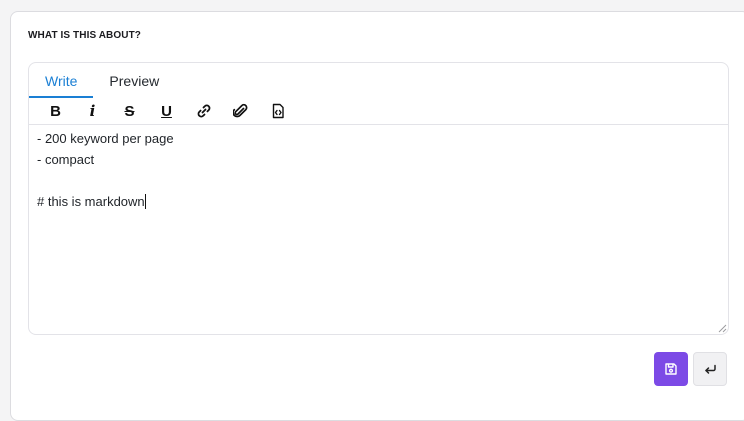 The image size is (744, 421). I want to click on return-icon, so click(710, 369).